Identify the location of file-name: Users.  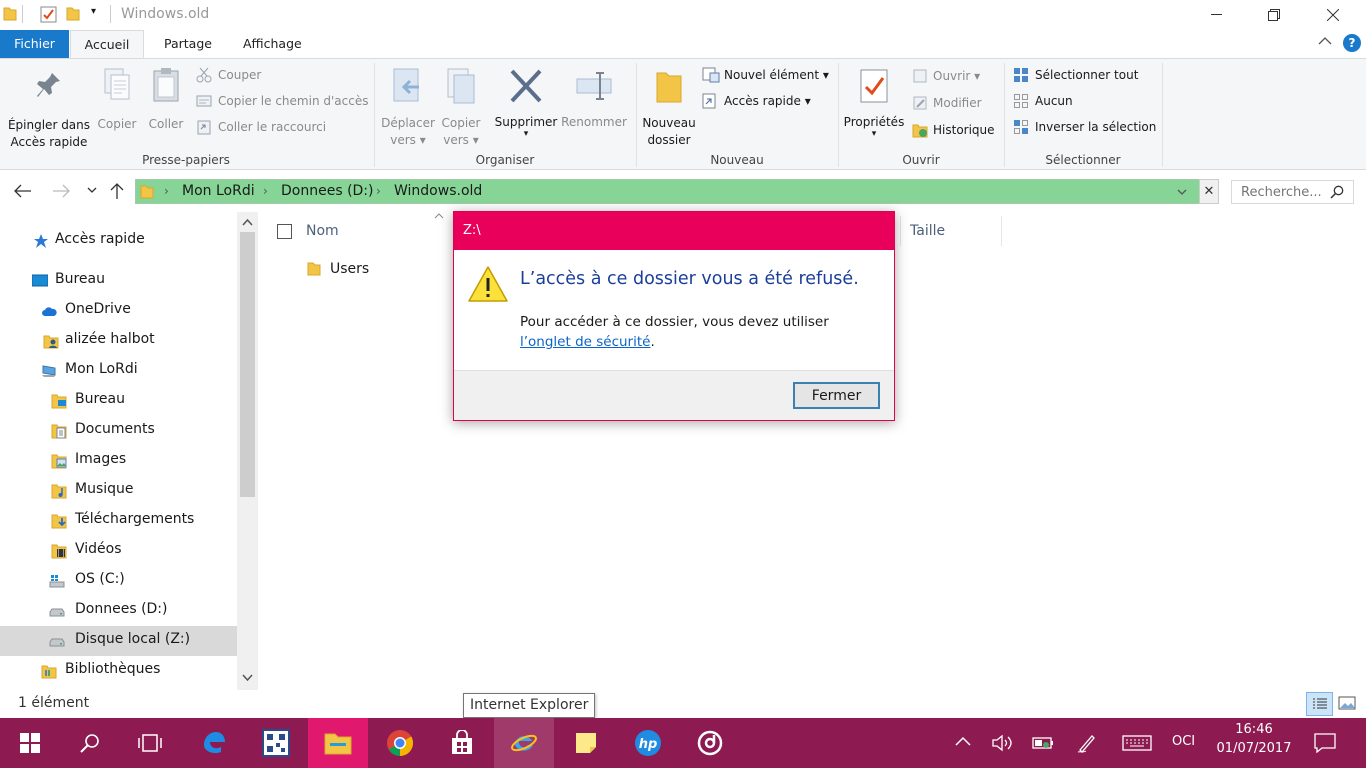
(350, 269).